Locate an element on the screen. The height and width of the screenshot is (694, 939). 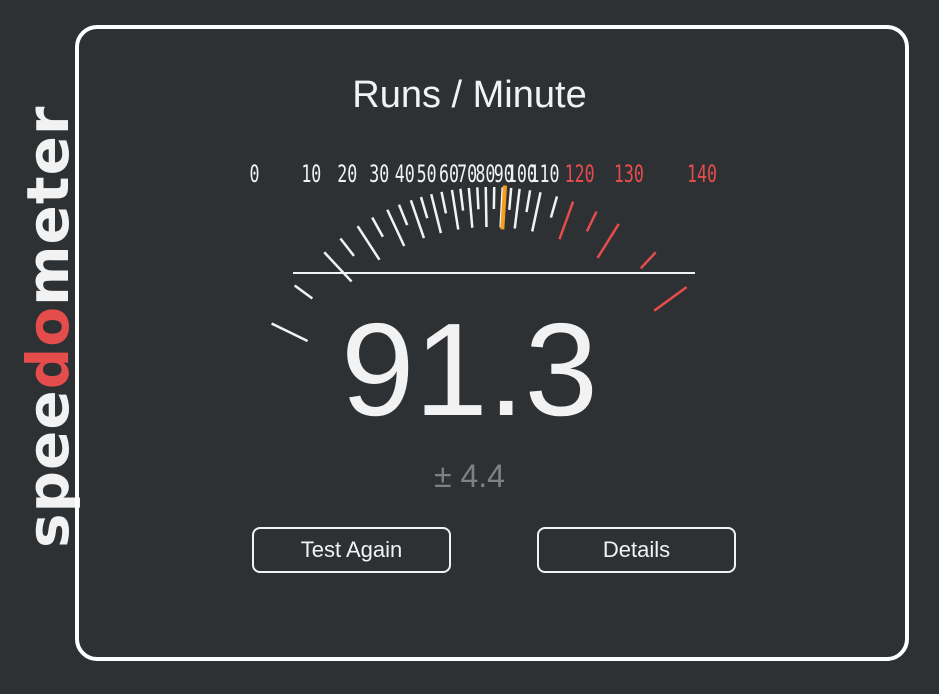
gauge-tick-label: 20 is located at coordinates (347, 174).